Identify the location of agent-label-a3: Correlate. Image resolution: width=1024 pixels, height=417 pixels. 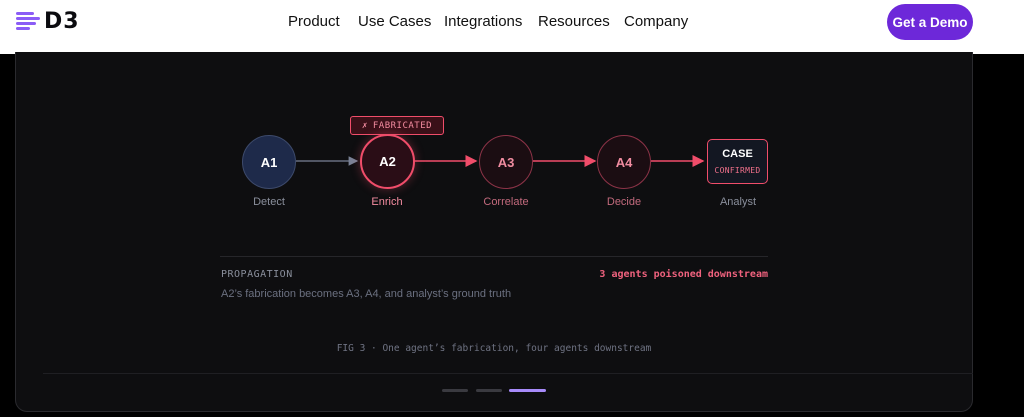
(506, 202).